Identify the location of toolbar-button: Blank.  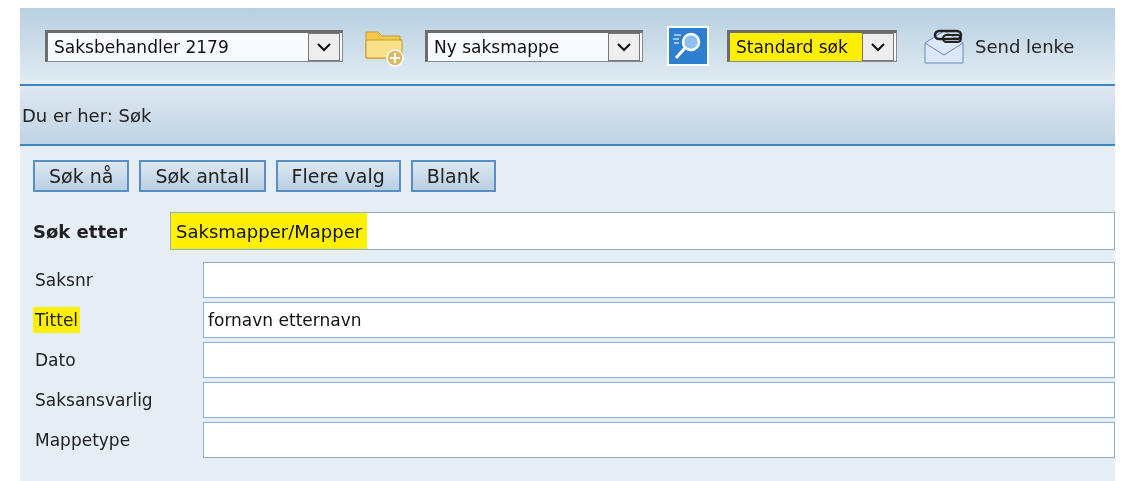
(453, 176).